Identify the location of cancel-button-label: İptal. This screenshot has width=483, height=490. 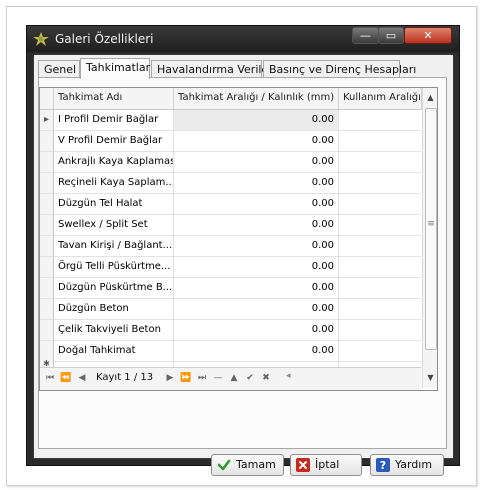
(327, 464).